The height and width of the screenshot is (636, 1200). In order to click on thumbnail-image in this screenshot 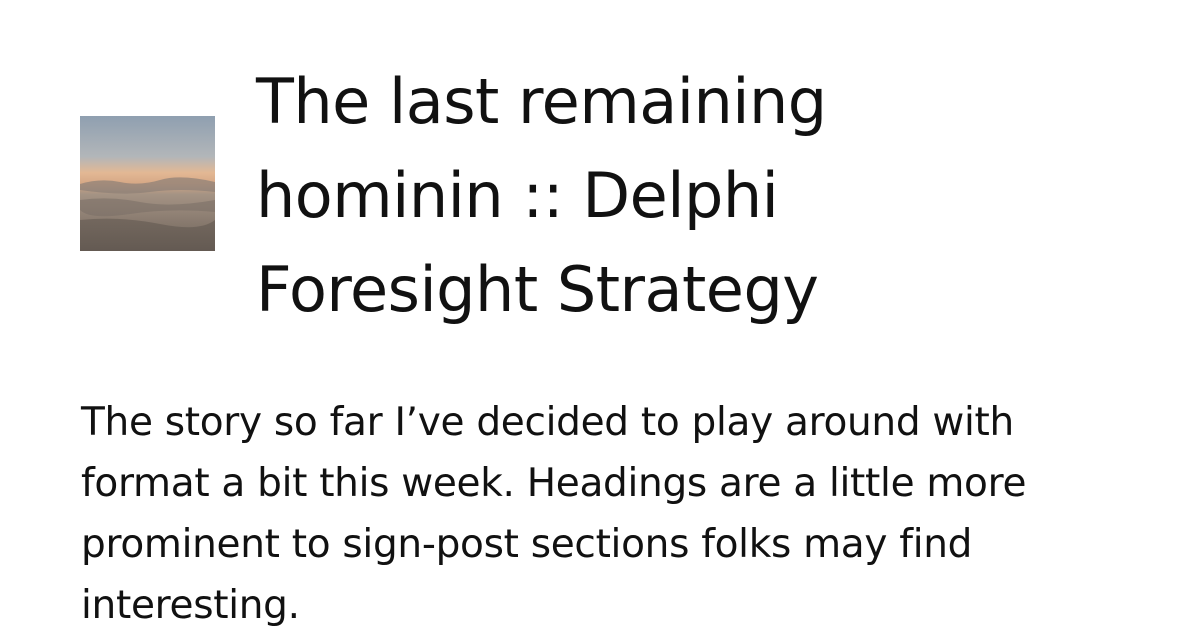, I will do `click(147, 183)`.